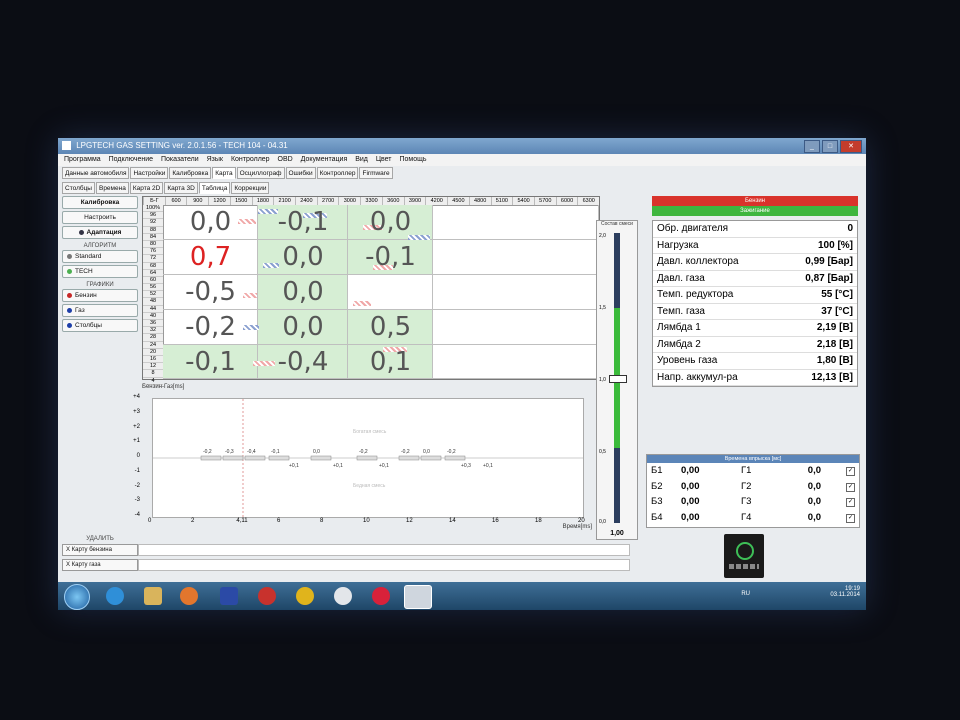 This screenshot has height=720, width=960. Describe the element at coordinates (753, 518) in the screenshot. I see `injection-row: Б4 0,00 Г4 0,0 ✓` at that location.